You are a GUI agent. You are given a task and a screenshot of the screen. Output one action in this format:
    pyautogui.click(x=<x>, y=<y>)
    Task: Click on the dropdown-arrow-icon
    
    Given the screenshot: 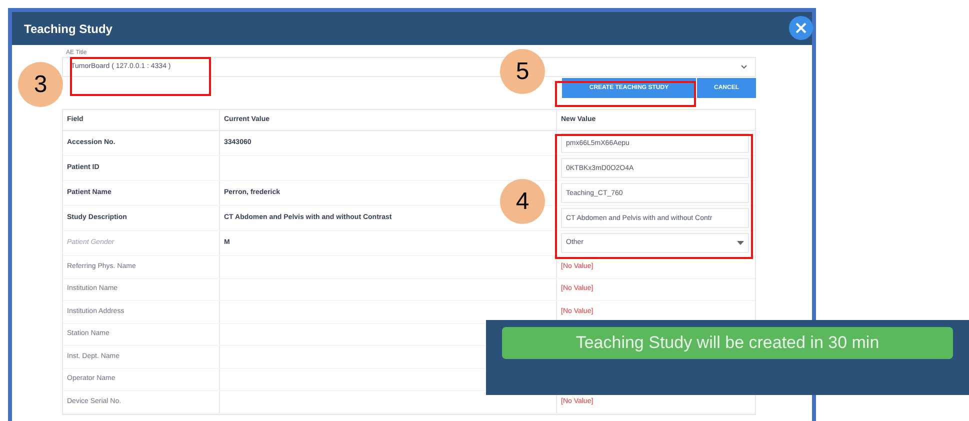 What is the action you would take?
    pyautogui.click(x=740, y=243)
    